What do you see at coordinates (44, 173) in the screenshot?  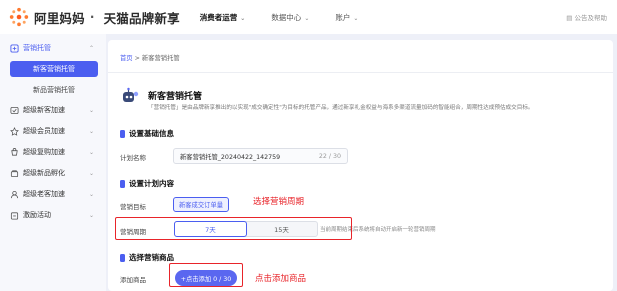 I see `sidebar-item-label: 超级新品孵化` at bounding box center [44, 173].